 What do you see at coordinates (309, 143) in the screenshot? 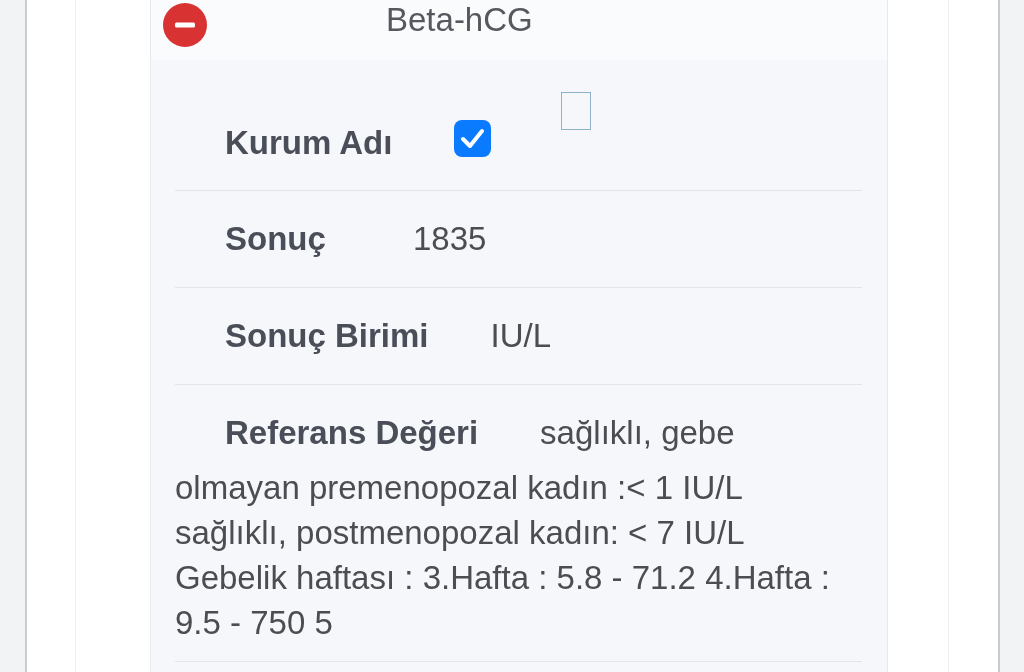
I see `field-label: Kurum Adı` at bounding box center [309, 143].